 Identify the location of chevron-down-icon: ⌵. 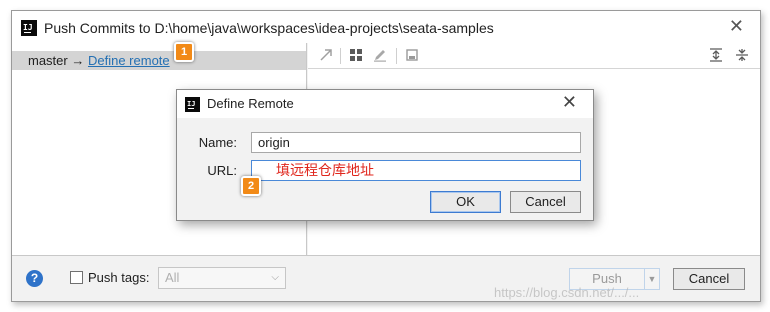
(275, 277).